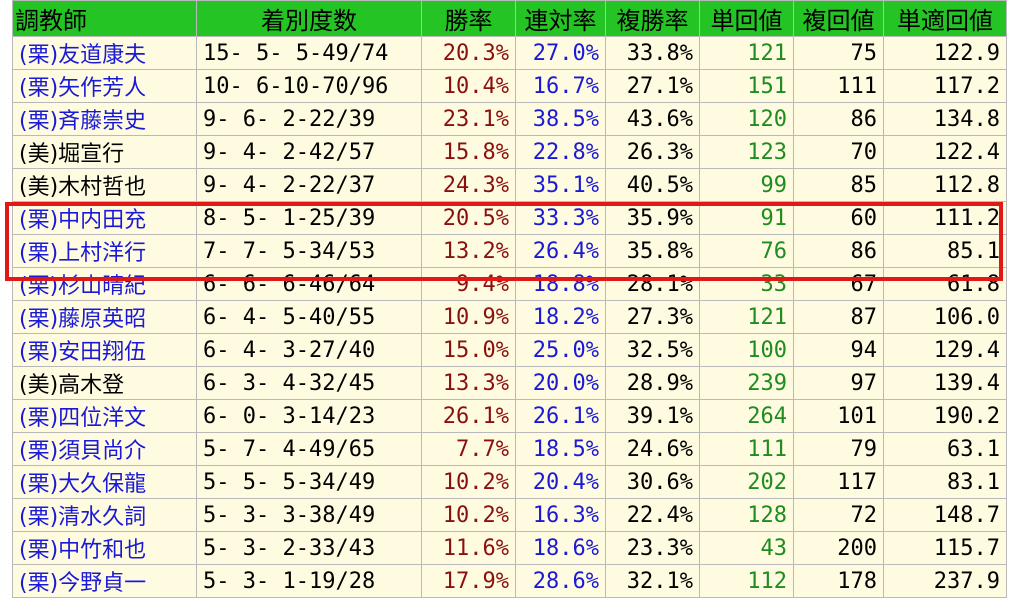 The image size is (1013, 616). What do you see at coordinates (560, 53) in the screenshot?
I see `quinella-rate-cell: 27.0%` at bounding box center [560, 53].